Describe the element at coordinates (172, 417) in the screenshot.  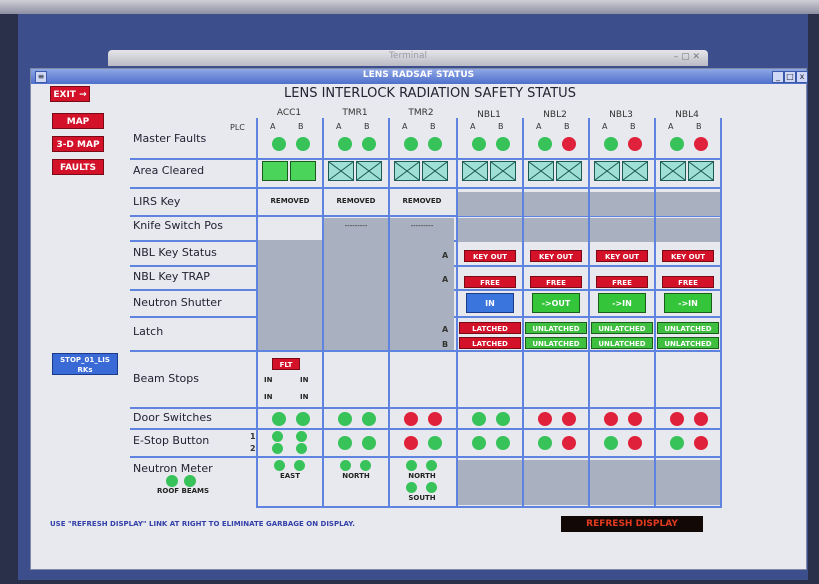
I see `row-door-switches: Door Switches` at that location.